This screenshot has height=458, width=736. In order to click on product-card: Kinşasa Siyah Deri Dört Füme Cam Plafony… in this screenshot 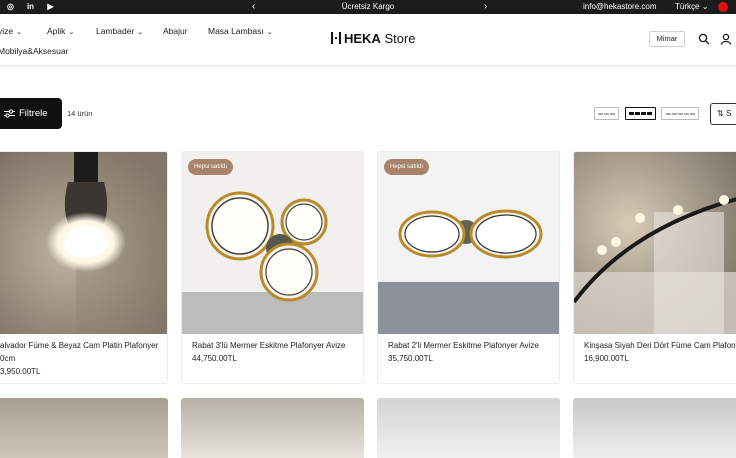, I will do `click(654, 267)`.